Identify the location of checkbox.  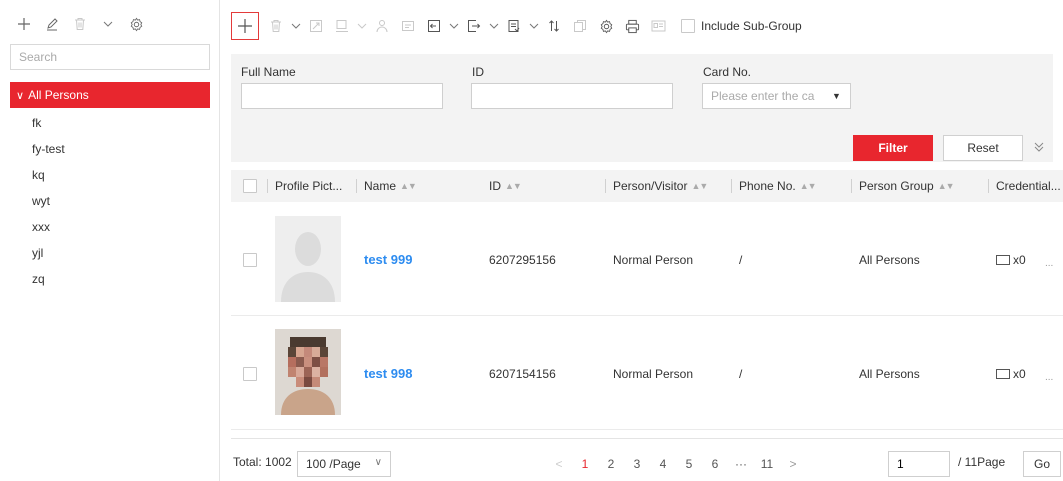
(688, 26).